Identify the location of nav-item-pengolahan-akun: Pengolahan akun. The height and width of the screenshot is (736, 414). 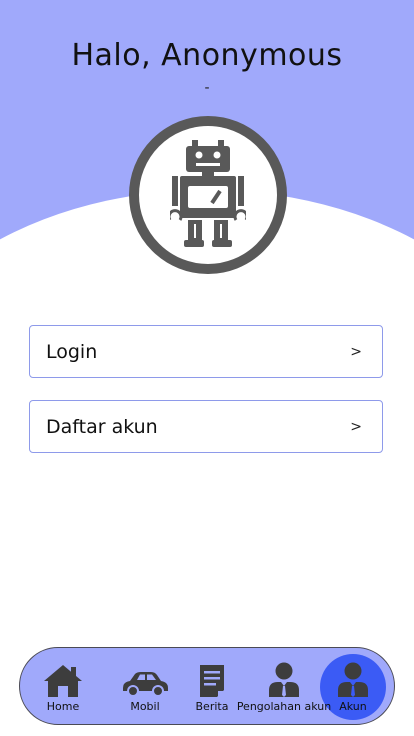
(284, 686).